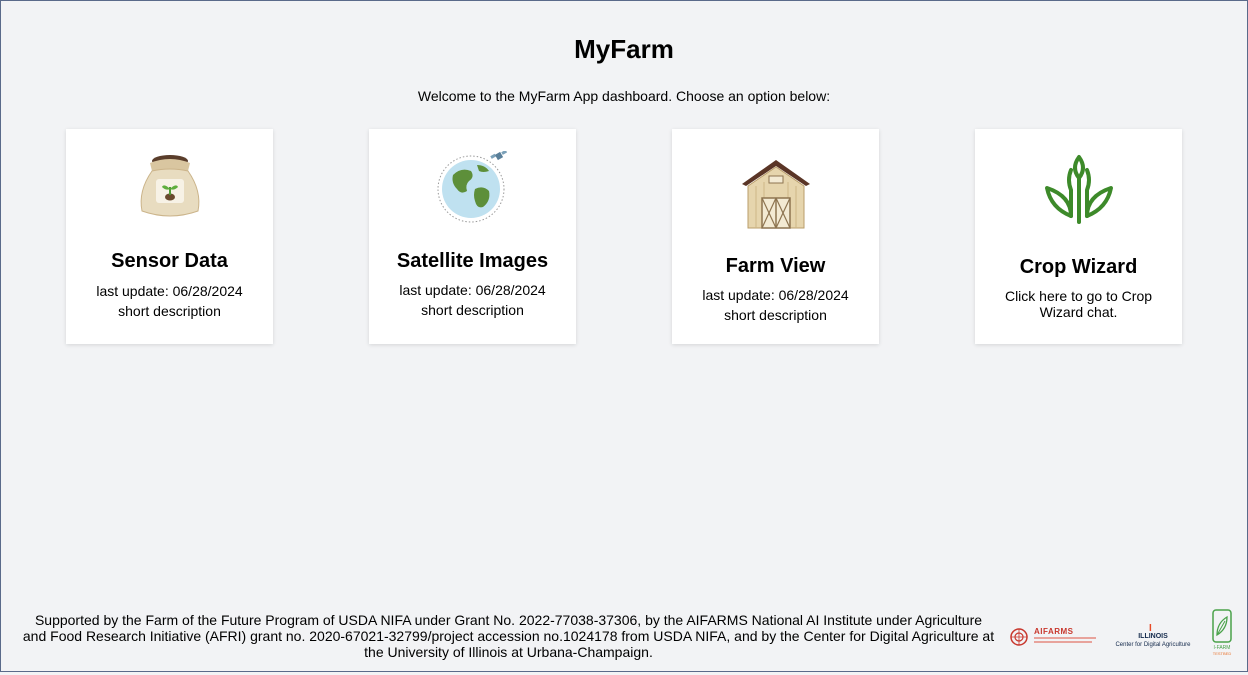 This screenshot has height=675, width=1248. What do you see at coordinates (1153, 636) in the screenshot?
I see `illinois-wordmark: ILLINOIS` at bounding box center [1153, 636].